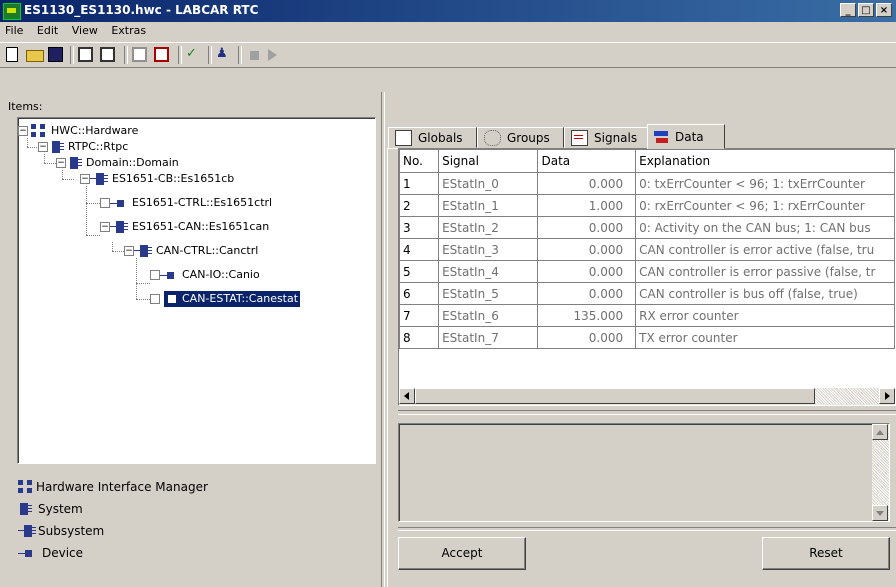 The image size is (896, 587). I want to click on hardware-add-icon, so click(161, 54).